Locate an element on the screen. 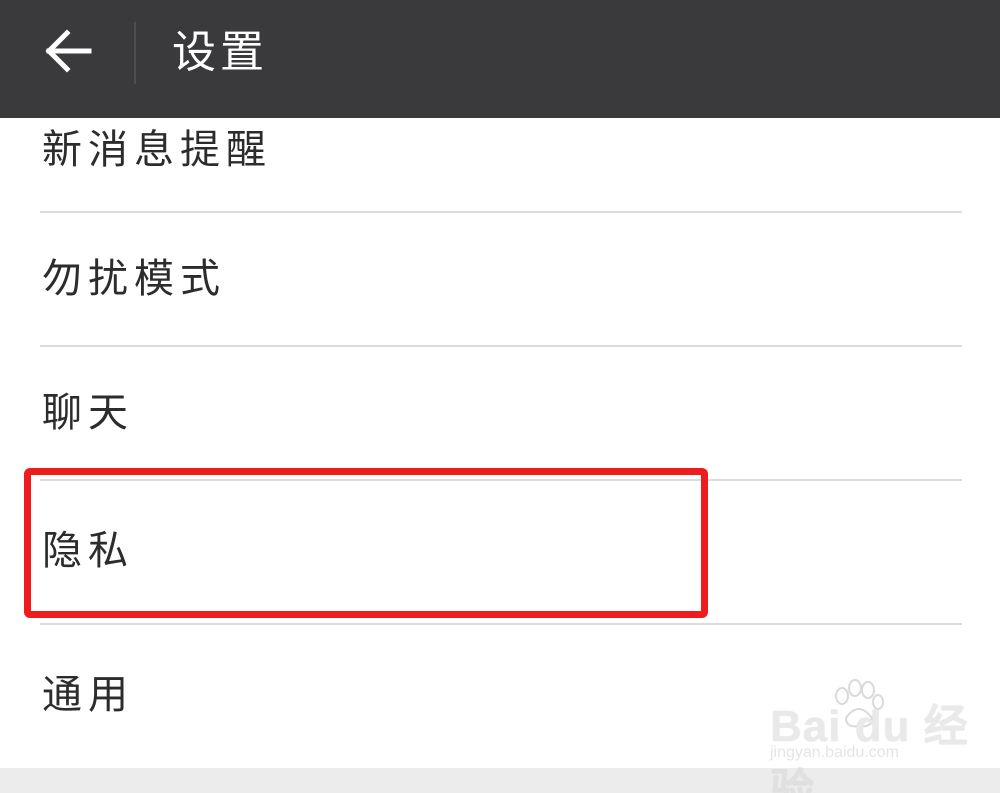 This screenshot has height=793, width=1000. back-button is located at coordinates (68, 51).